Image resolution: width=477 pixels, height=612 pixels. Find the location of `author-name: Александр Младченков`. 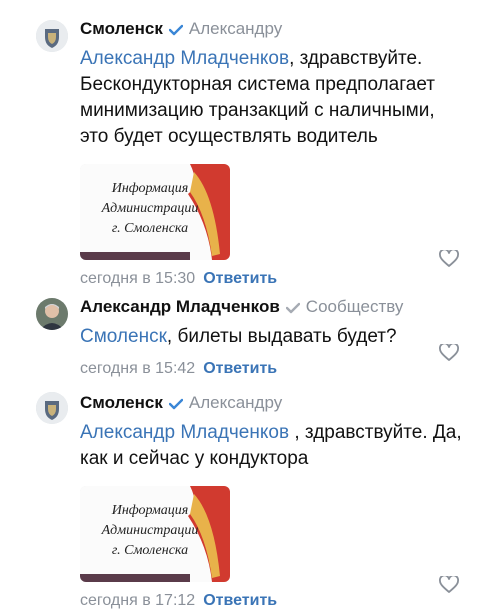

author-name: Александр Младченков is located at coordinates (180, 306).